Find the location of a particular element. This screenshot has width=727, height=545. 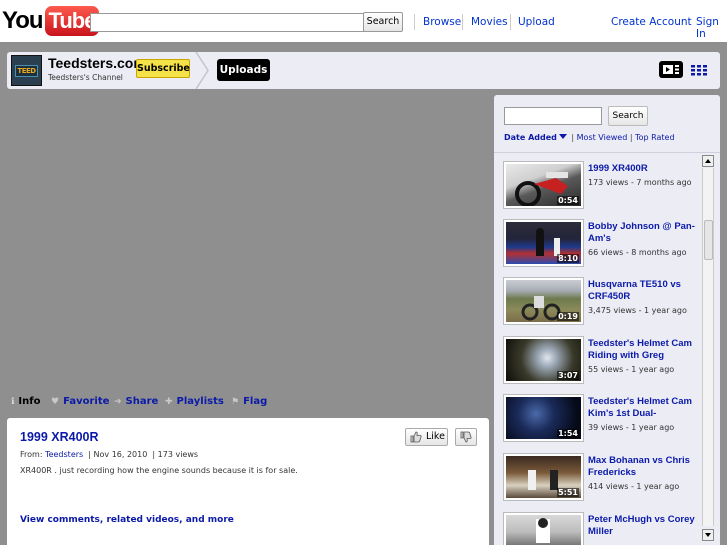

tab-uploads: Uploads is located at coordinates (243, 70).